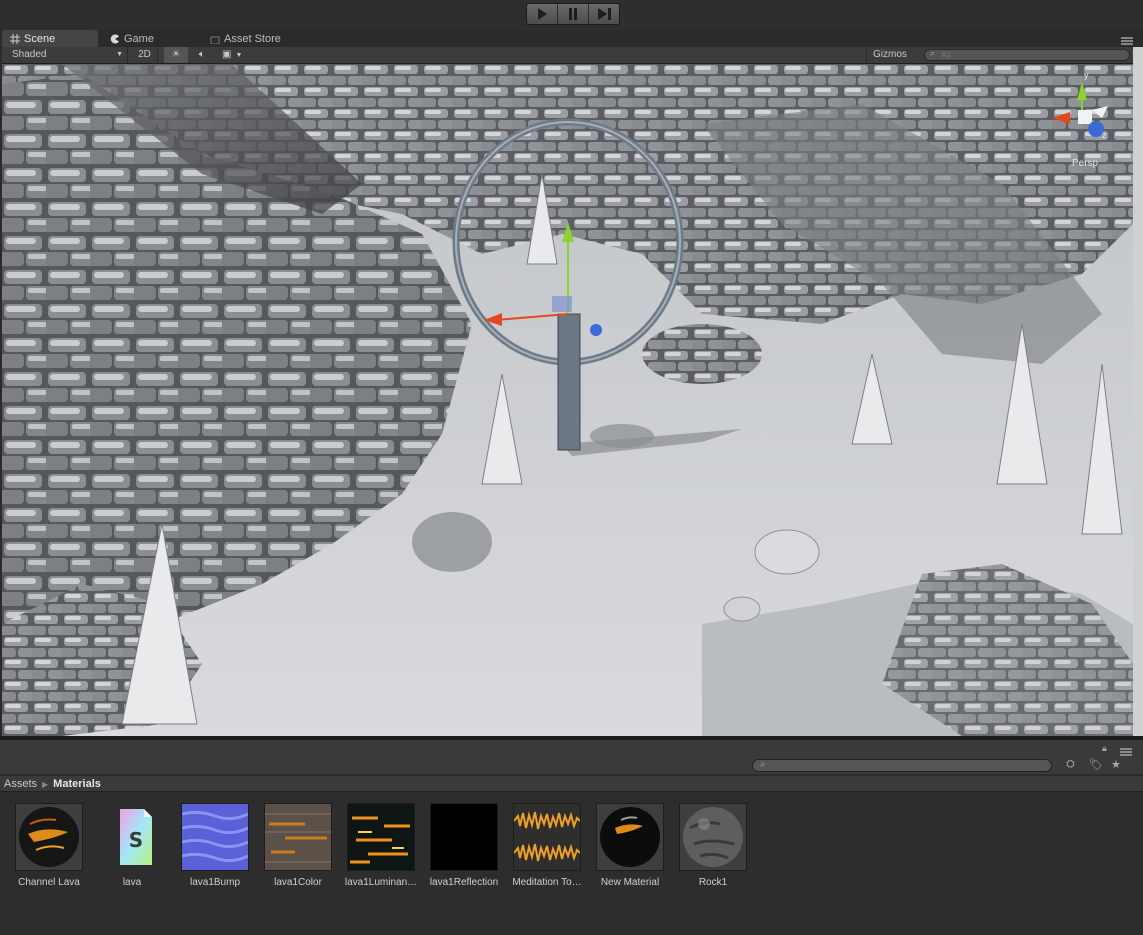  I want to click on filter-by-type-icon: ⛭, so click(1070, 764).